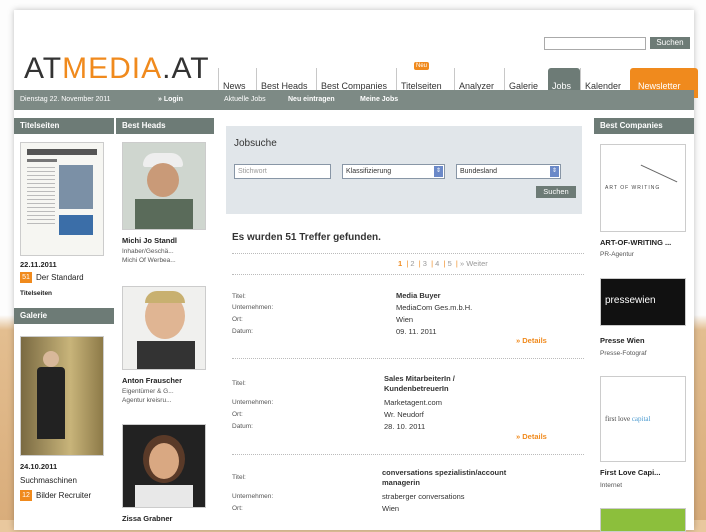 This screenshot has height=532, width=706. I want to click on job-1-location: Wien, so click(405, 319).